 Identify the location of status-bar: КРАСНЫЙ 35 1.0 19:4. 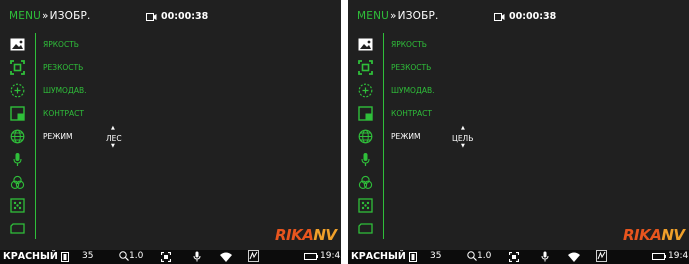
(518, 257).